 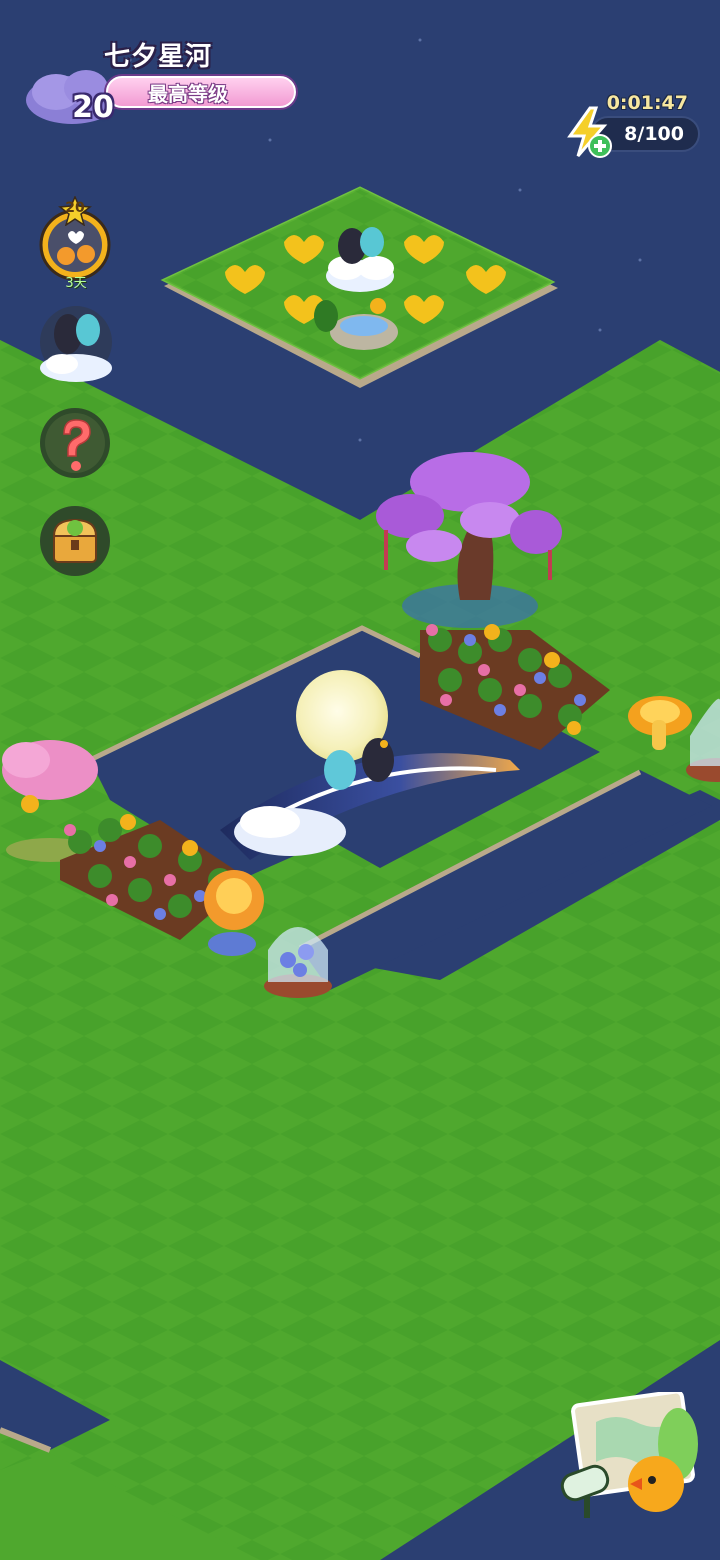 What do you see at coordinates (359, 287) in the screenshot?
I see `top-island` at bounding box center [359, 287].